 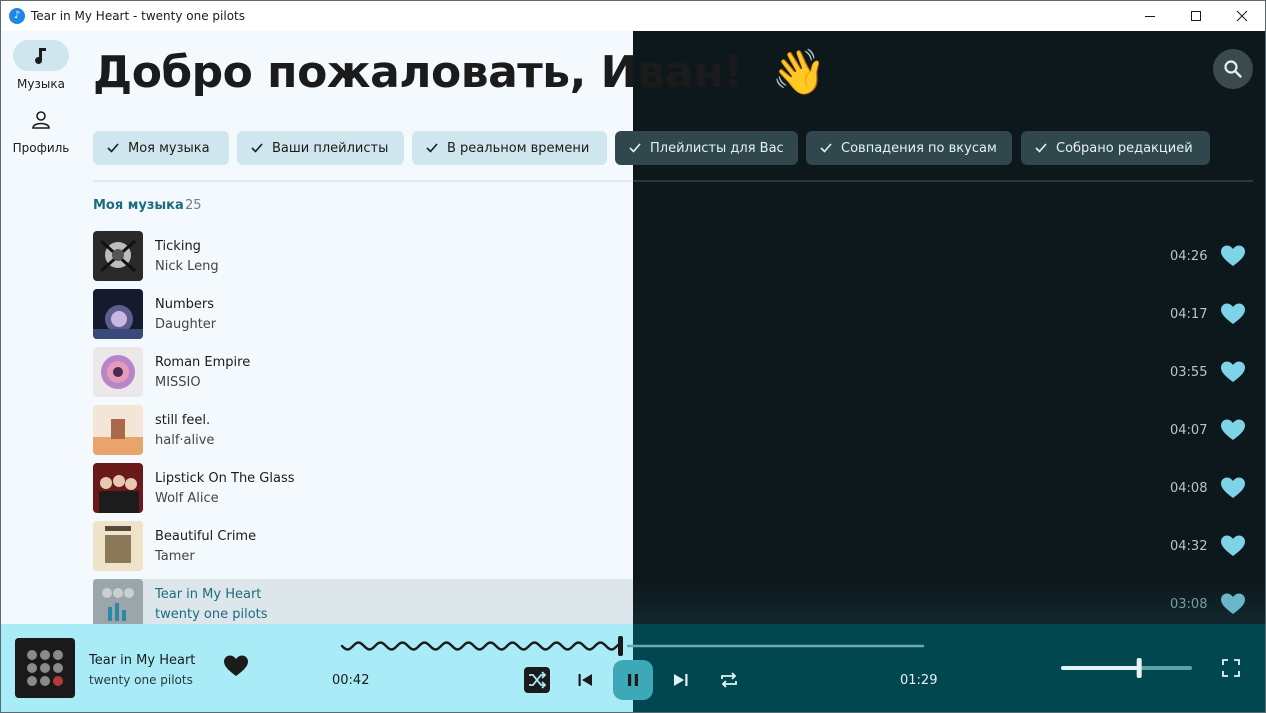 What do you see at coordinates (1189, 314) in the screenshot?
I see `track-duration: 04:17` at bounding box center [1189, 314].